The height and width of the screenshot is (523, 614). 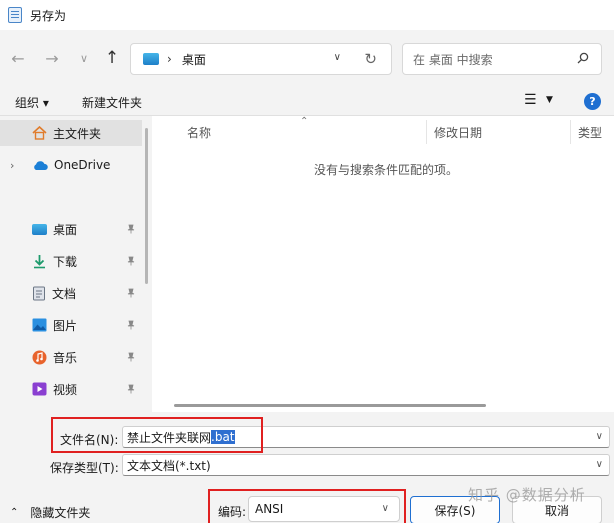 I want to click on video-icon, so click(x=39, y=389).